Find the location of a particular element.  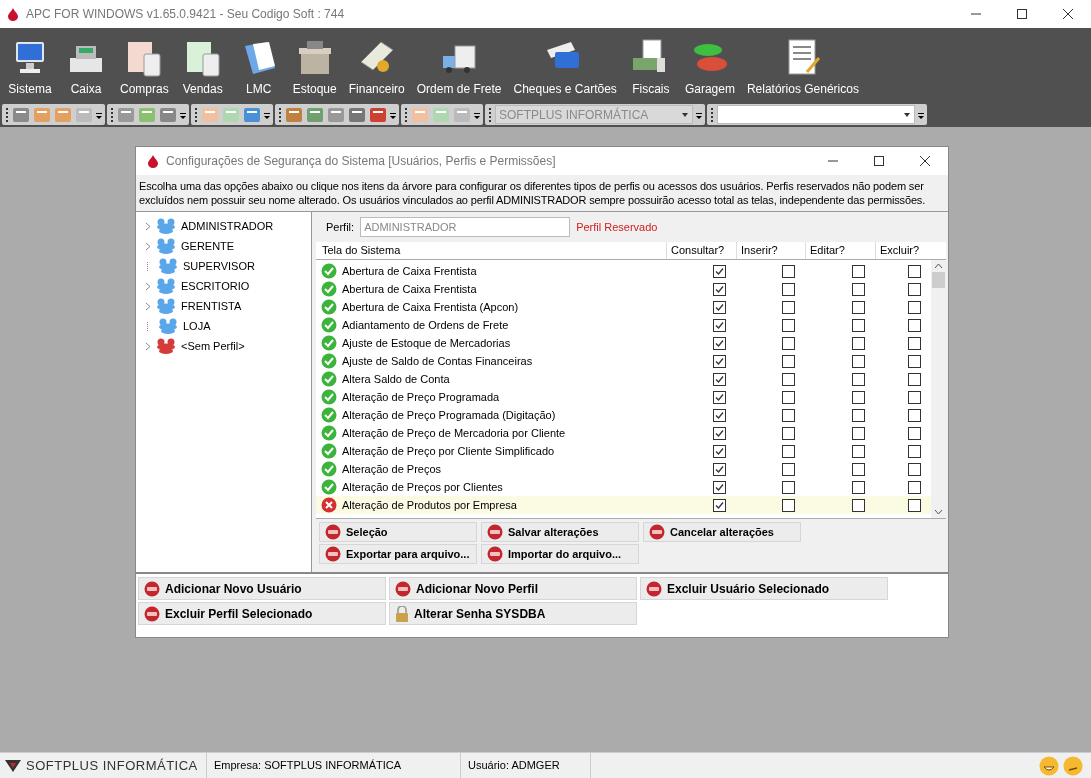

scrollbar-thumb is located at coordinates (938, 280).